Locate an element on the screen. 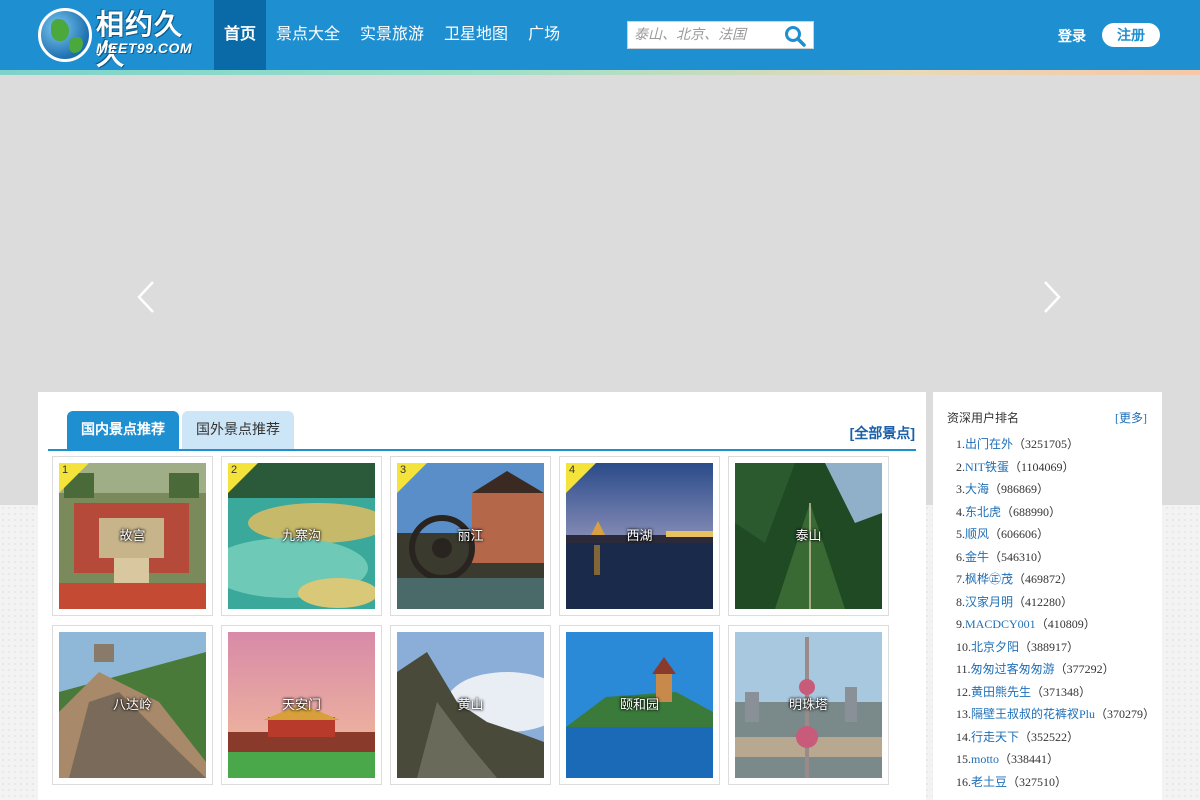 Image resolution: width=1200 pixels, height=800 pixels. ranking-item: 9.MACDCY001（410809） is located at coordinates (1026, 624).